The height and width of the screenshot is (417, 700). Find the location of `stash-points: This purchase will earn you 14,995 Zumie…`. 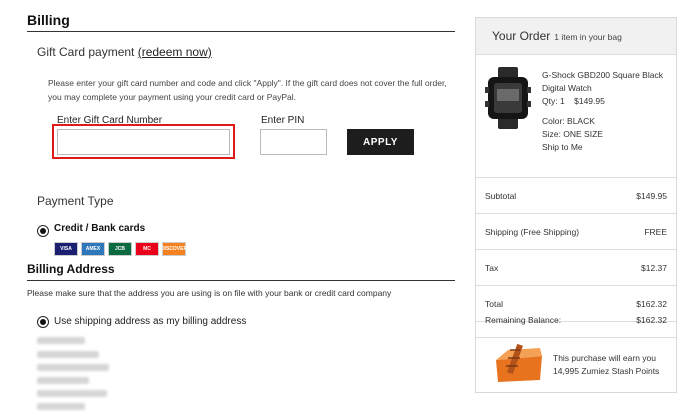

stash-points: This purchase will earn you 14,995 Zumie… is located at coordinates (576, 364).